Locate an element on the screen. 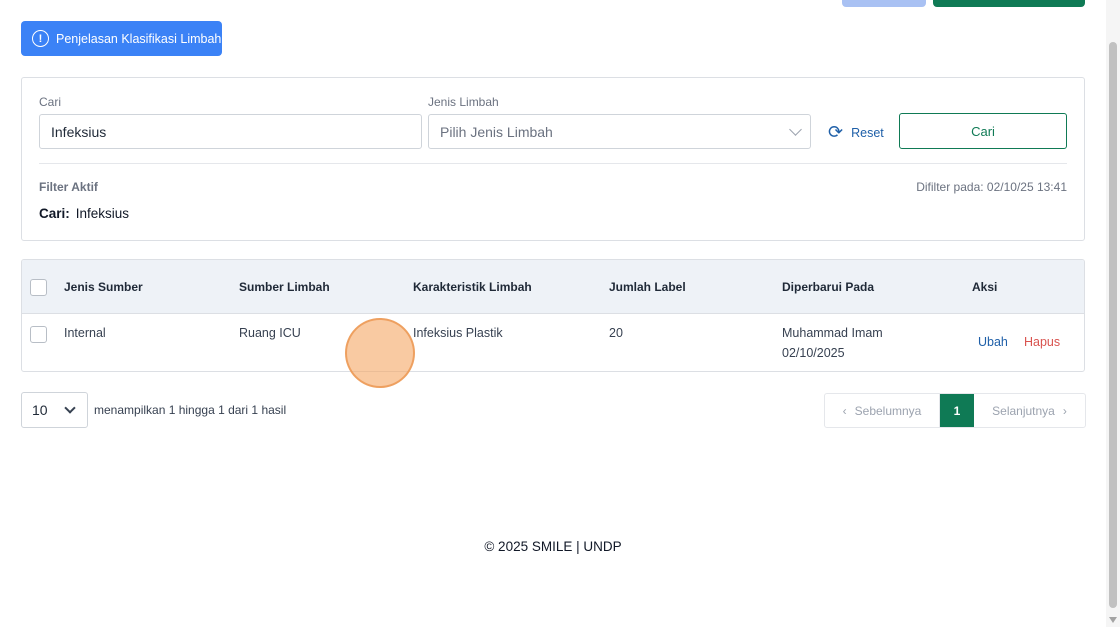 The height and width of the screenshot is (627, 1120). waste-type-label: Jenis Limbah is located at coordinates (463, 102).